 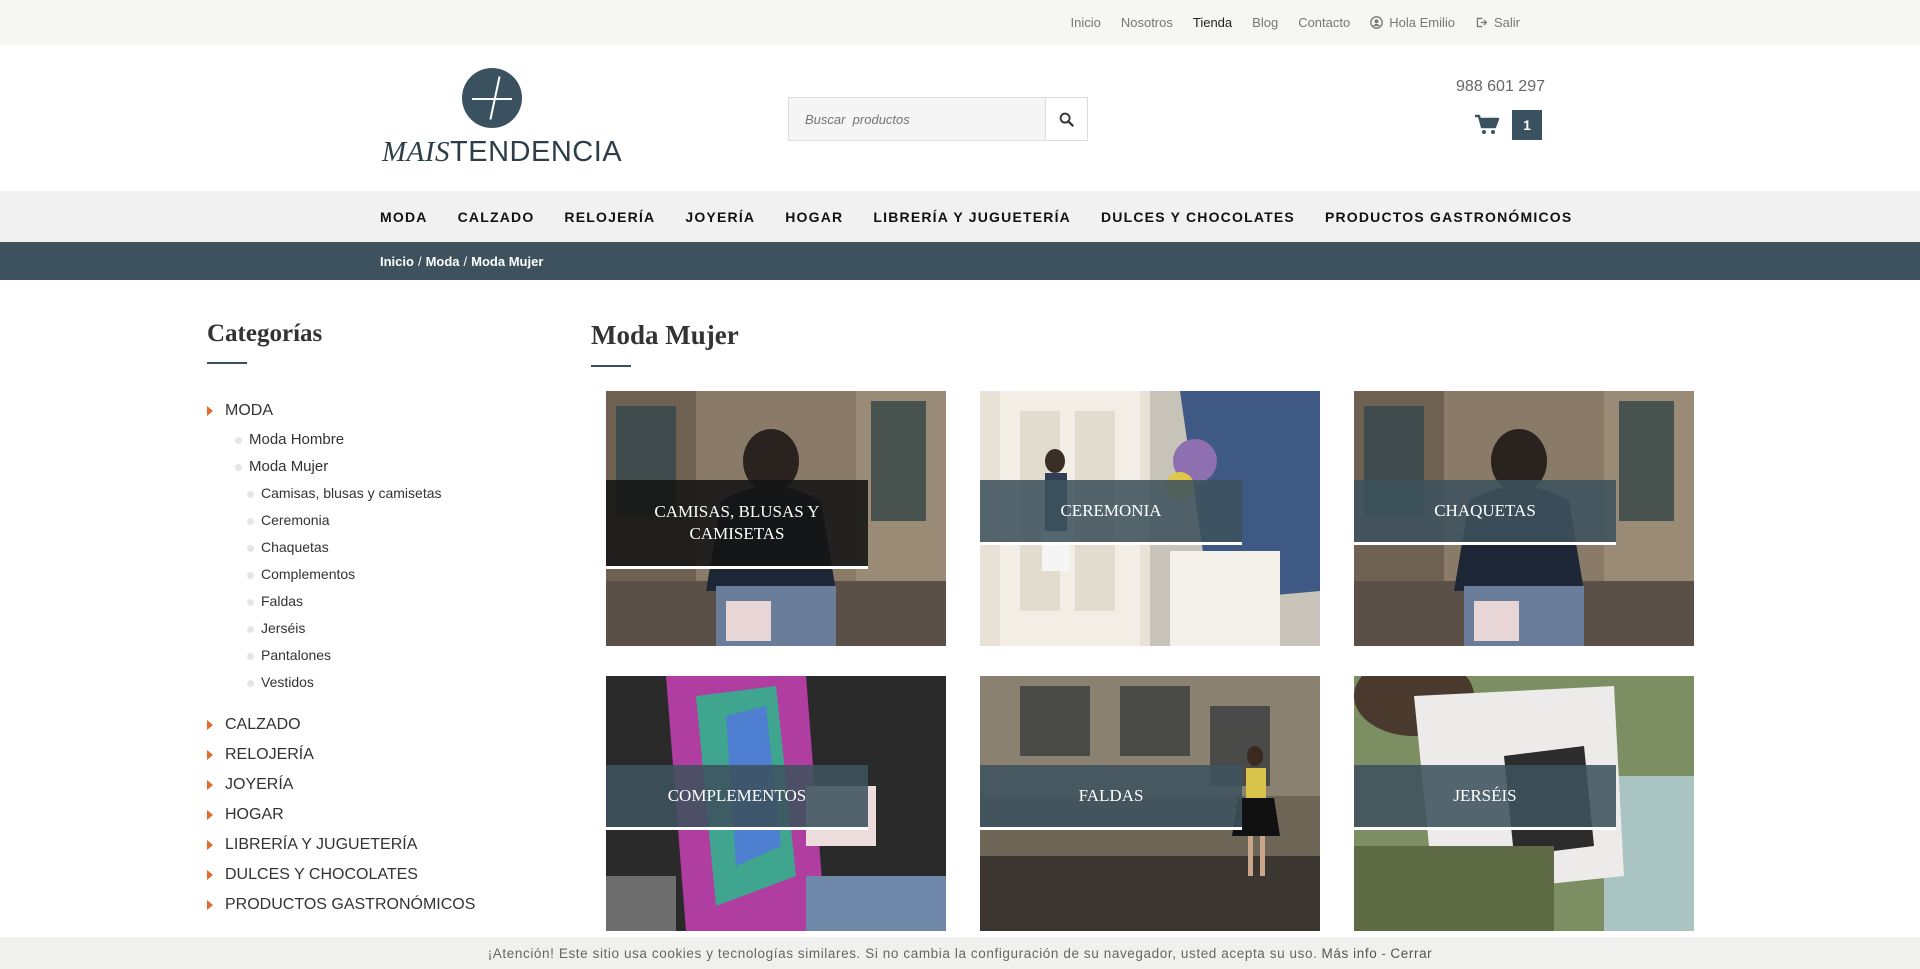 What do you see at coordinates (917, 119) in the screenshot?
I see `search-input` at bounding box center [917, 119].